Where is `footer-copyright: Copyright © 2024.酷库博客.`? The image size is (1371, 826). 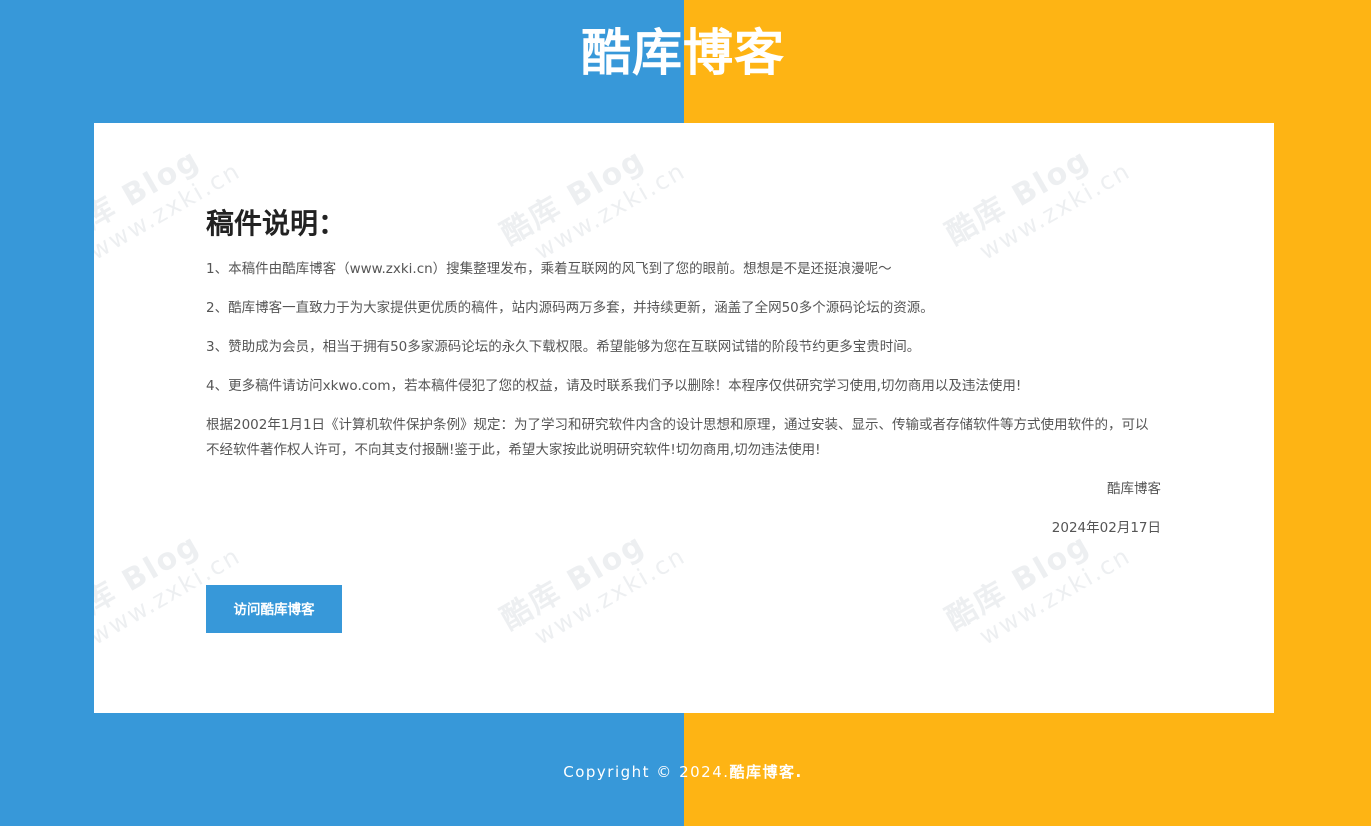
footer-copyright: Copyright © 2024.酷库博客. is located at coordinates (683, 772).